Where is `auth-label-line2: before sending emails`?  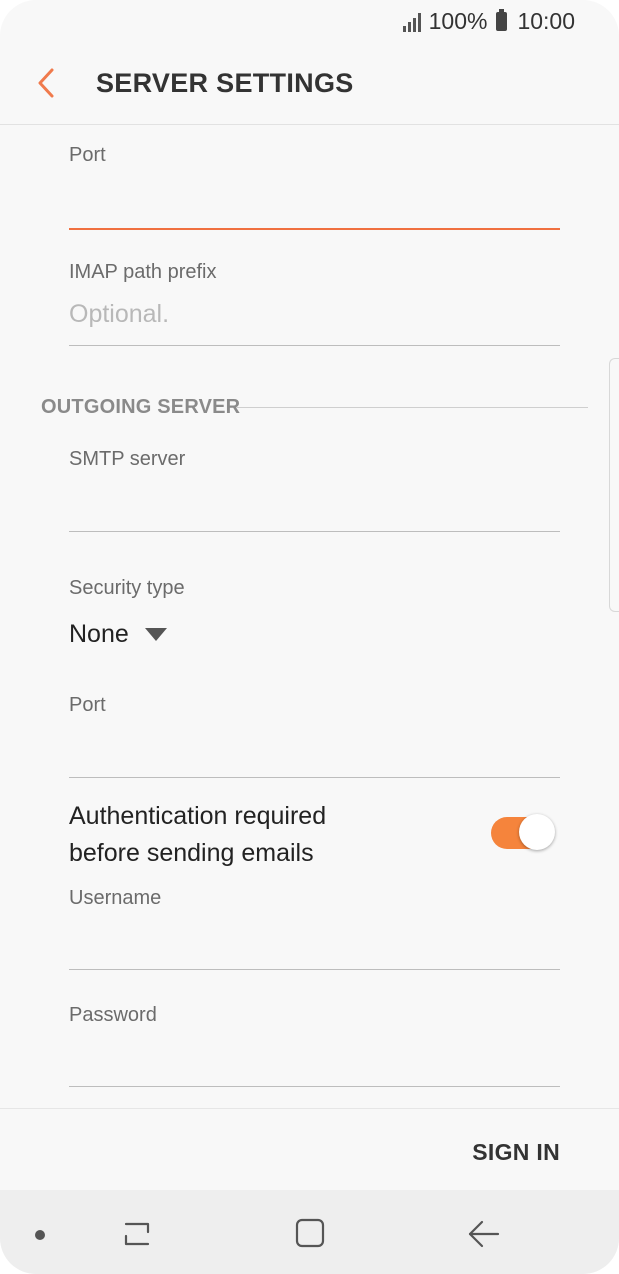
auth-label-line2: before sending emails is located at coordinates (191, 853).